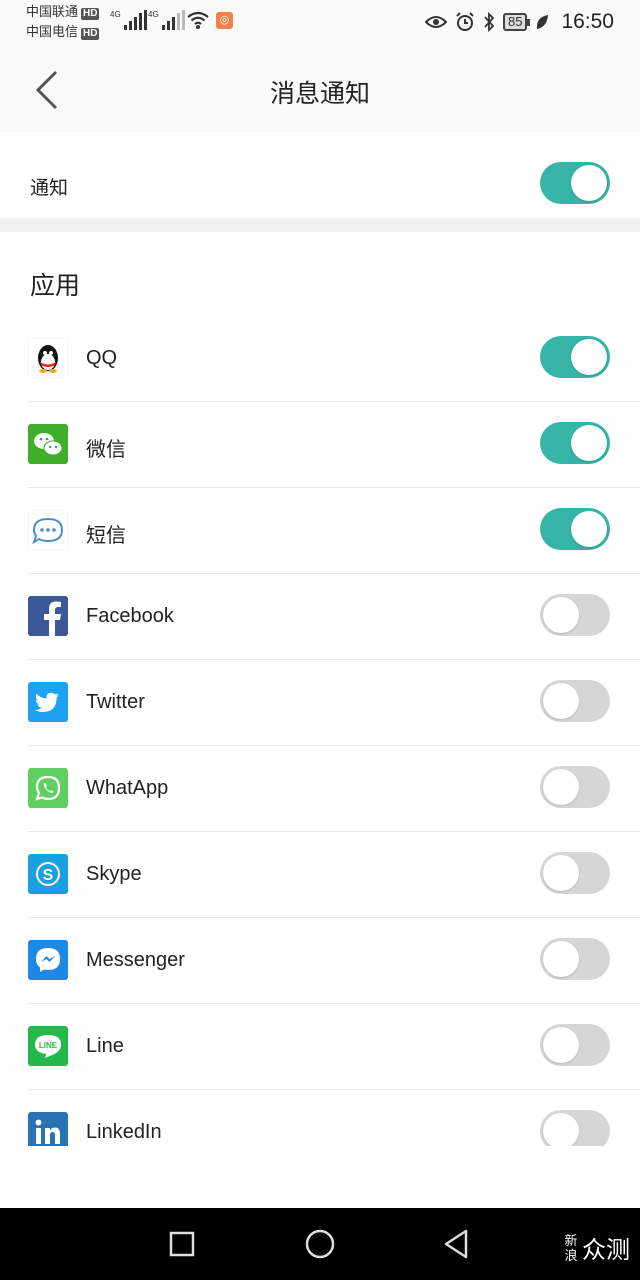 The height and width of the screenshot is (1280, 640). What do you see at coordinates (48, 702) in the screenshot?
I see `twitter-icon` at bounding box center [48, 702].